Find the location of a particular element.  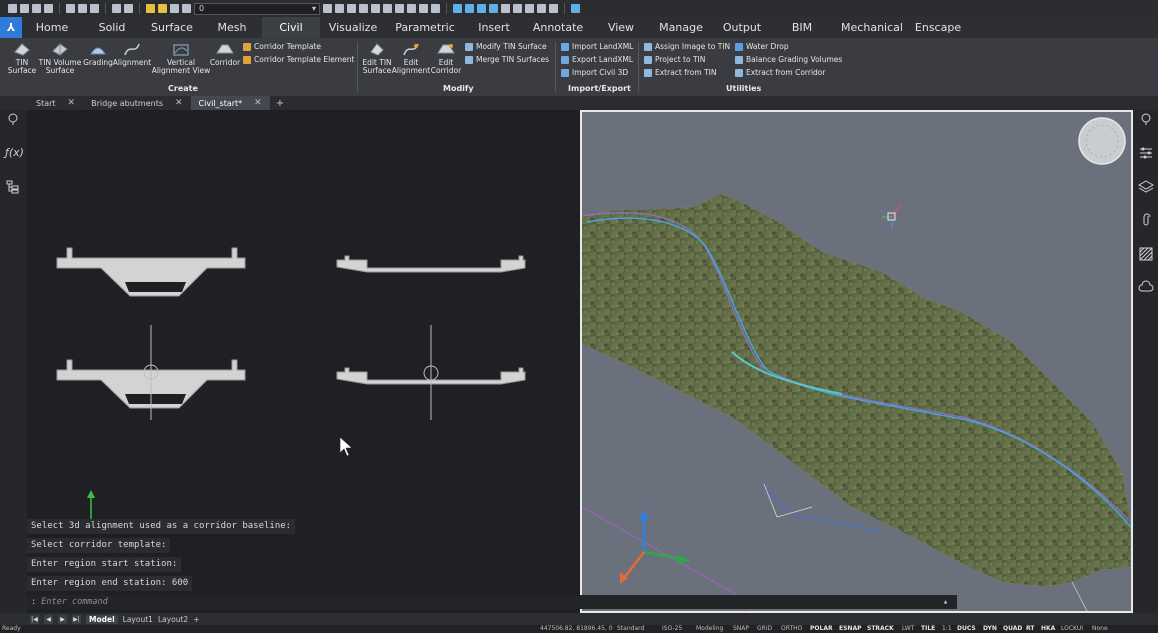

doc-tab-bridge-abutments: Bridge abutments ✕ is located at coordinates (136, 103).